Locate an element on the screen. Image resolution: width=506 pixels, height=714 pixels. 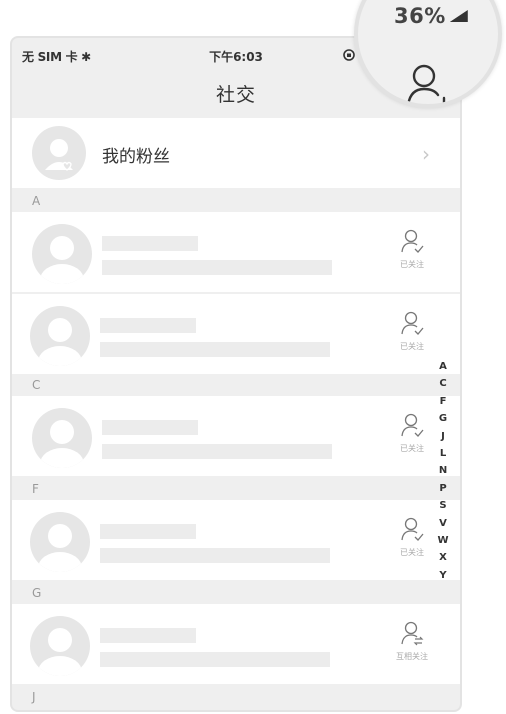
follow-status-button: 互相关注 is located at coordinates (412, 643).